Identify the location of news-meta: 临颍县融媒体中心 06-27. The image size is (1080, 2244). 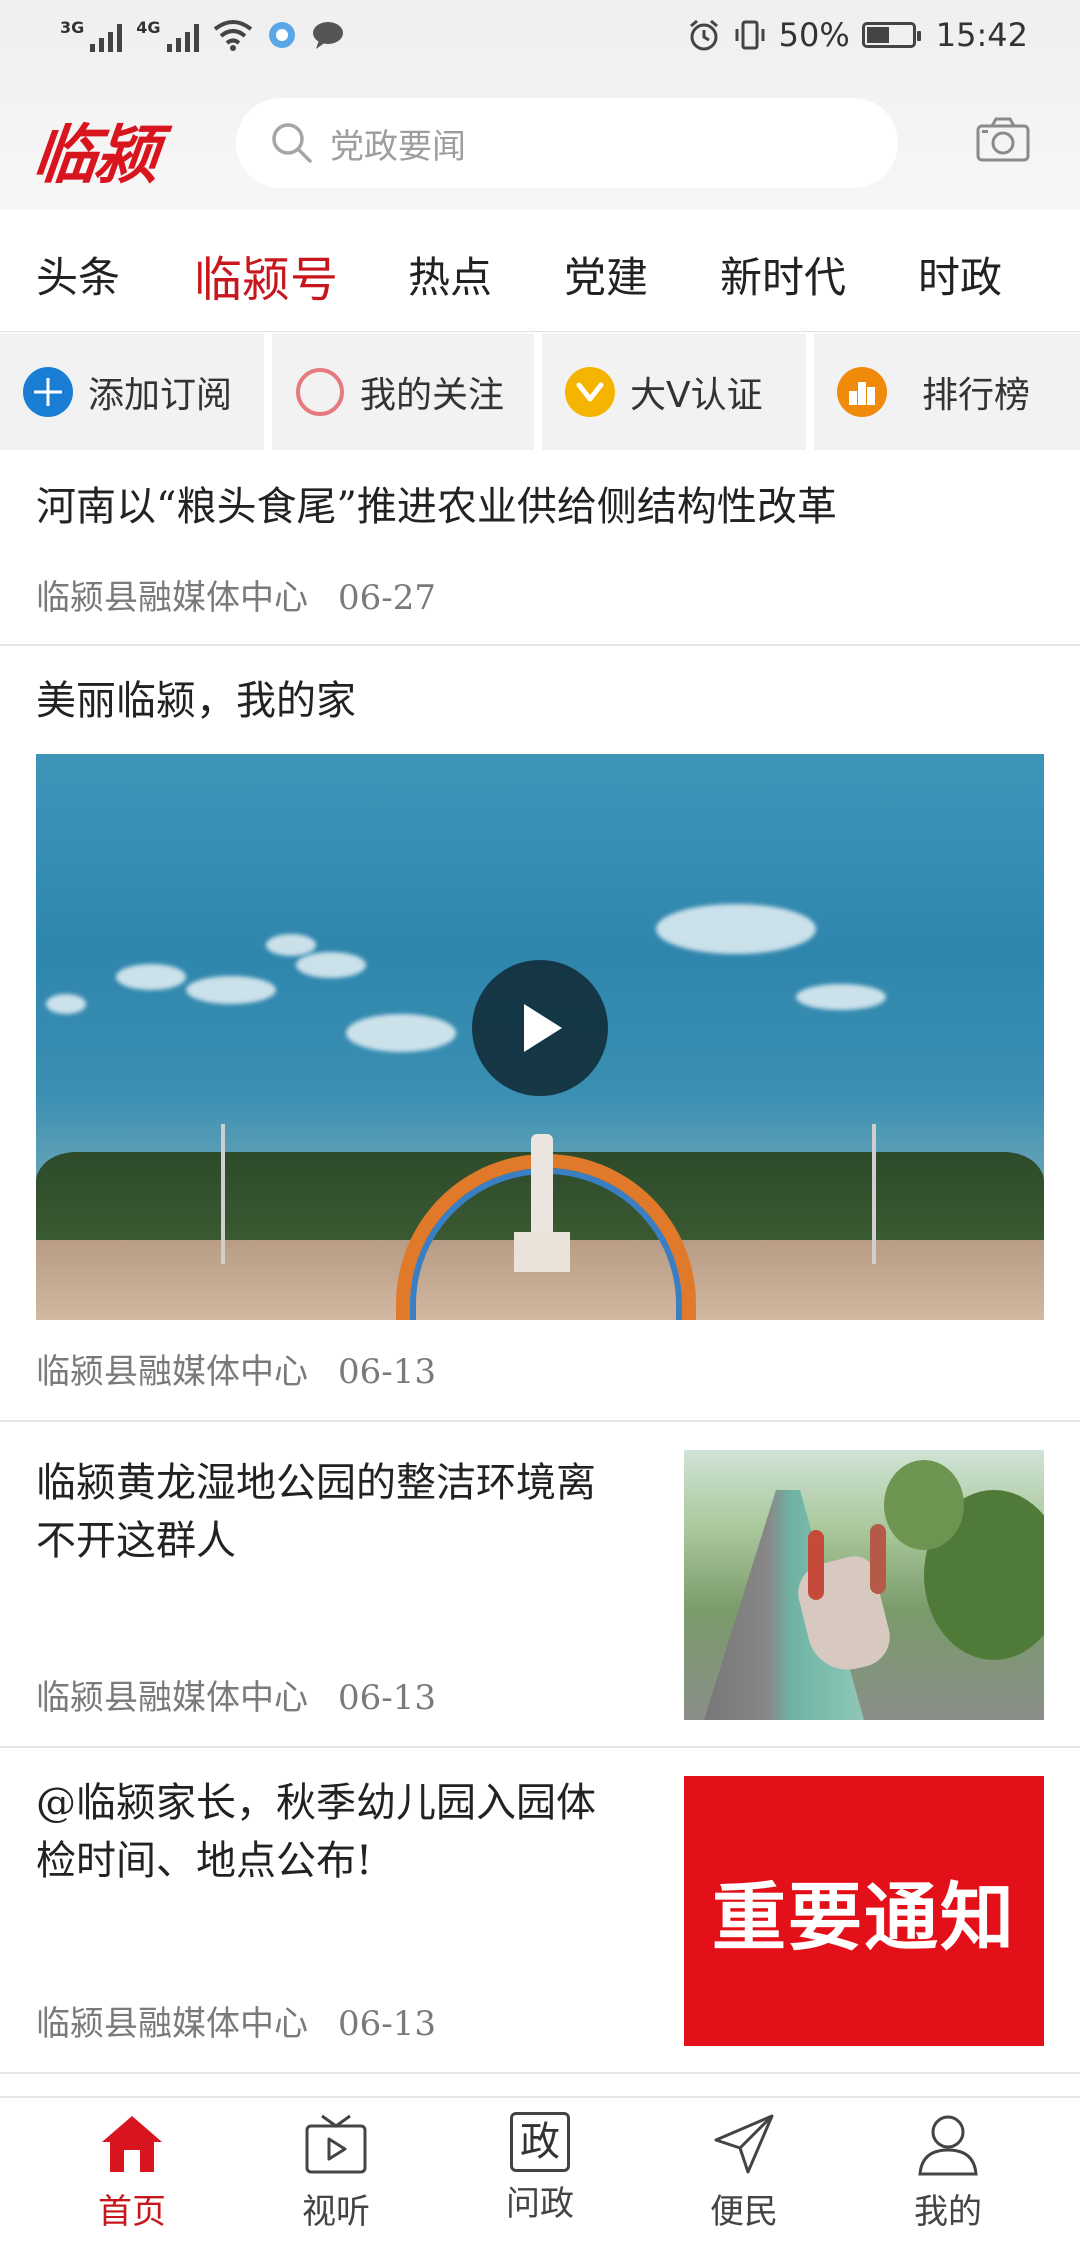
(236, 594).